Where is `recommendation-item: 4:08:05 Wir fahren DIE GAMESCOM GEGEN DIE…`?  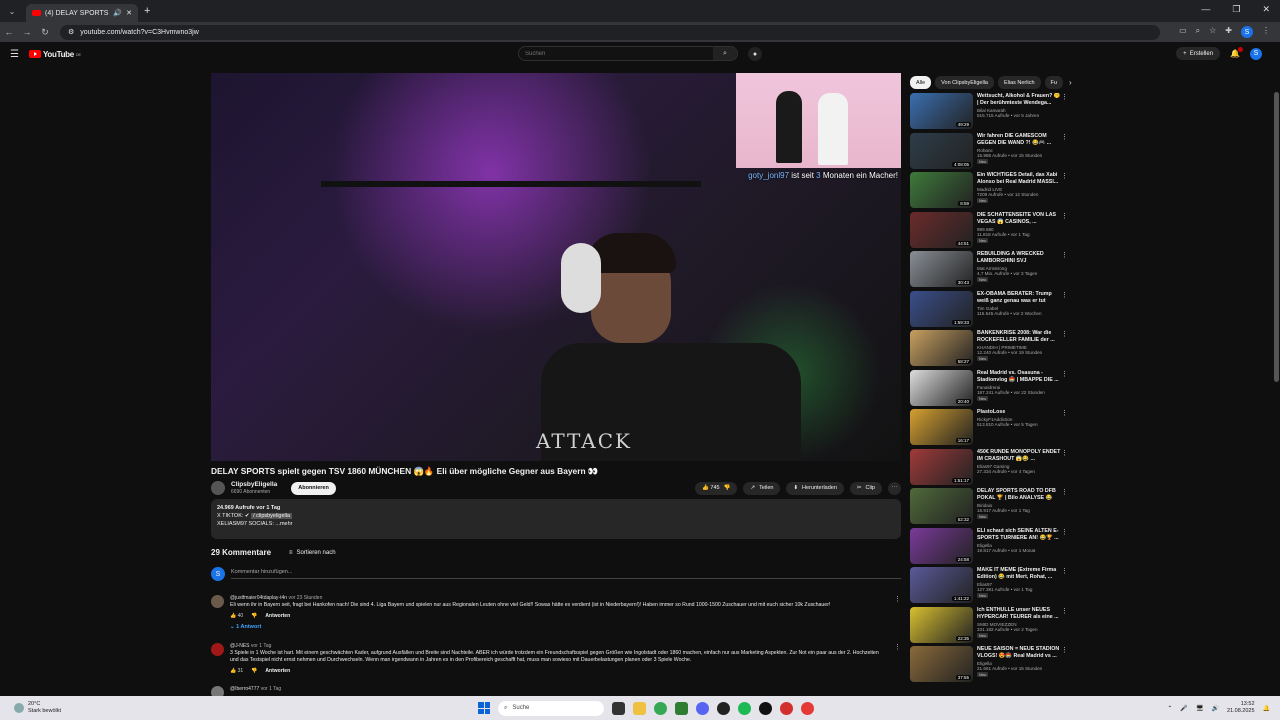 recommendation-item: 4:08:05 Wir fahren DIE GAMESCOM GEGEN DIE… is located at coordinates (989, 151).